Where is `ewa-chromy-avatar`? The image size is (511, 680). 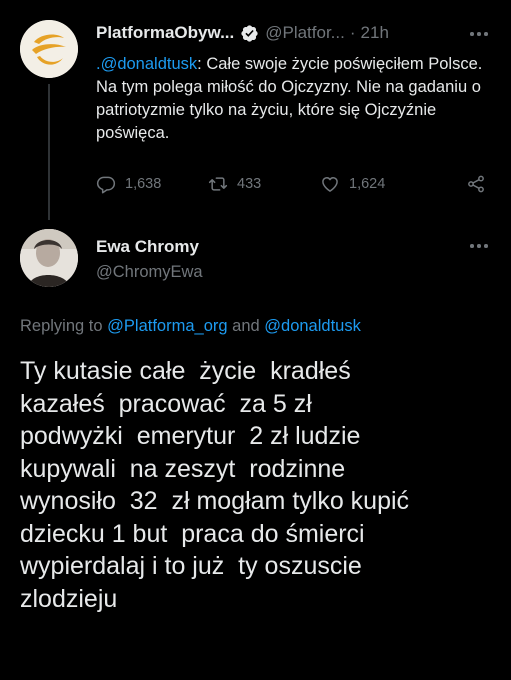
ewa-chromy-avatar is located at coordinates (49, 258).